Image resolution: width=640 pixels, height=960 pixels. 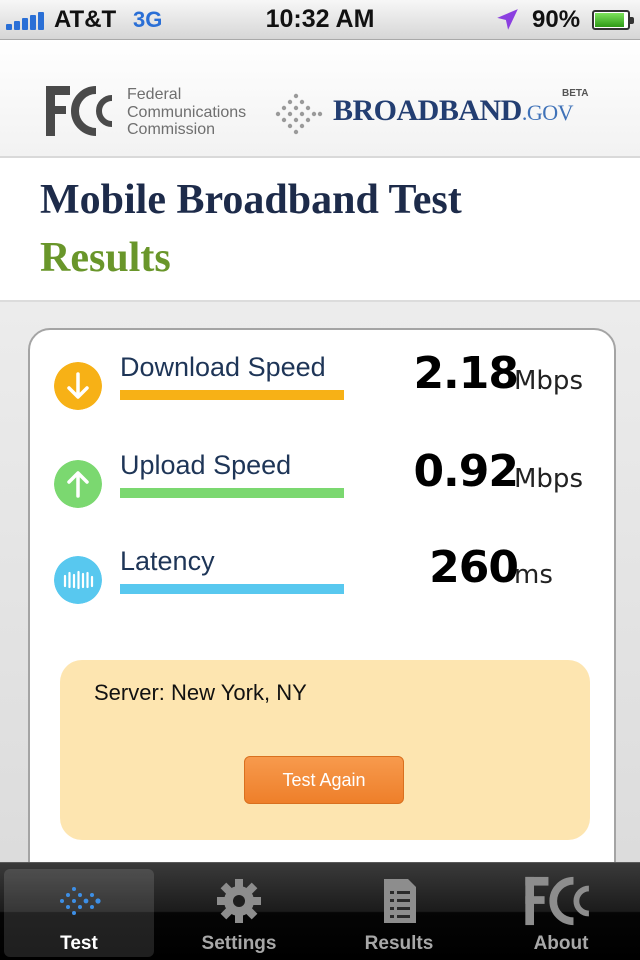 I want to click on tab-label: Results, so click(x=399, y=943).